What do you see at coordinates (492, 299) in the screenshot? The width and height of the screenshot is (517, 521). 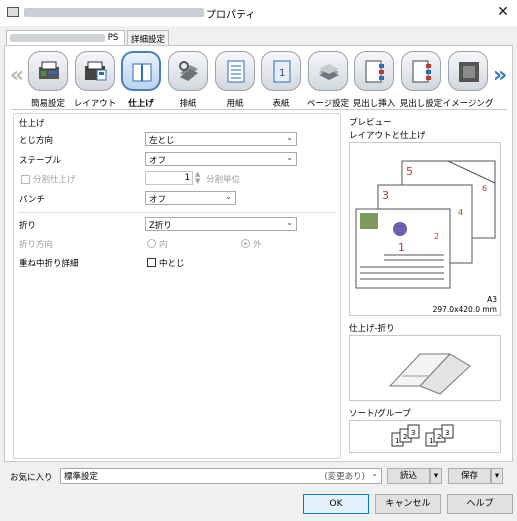 I see `paper-size: A3` at bounding box center [492, 299].